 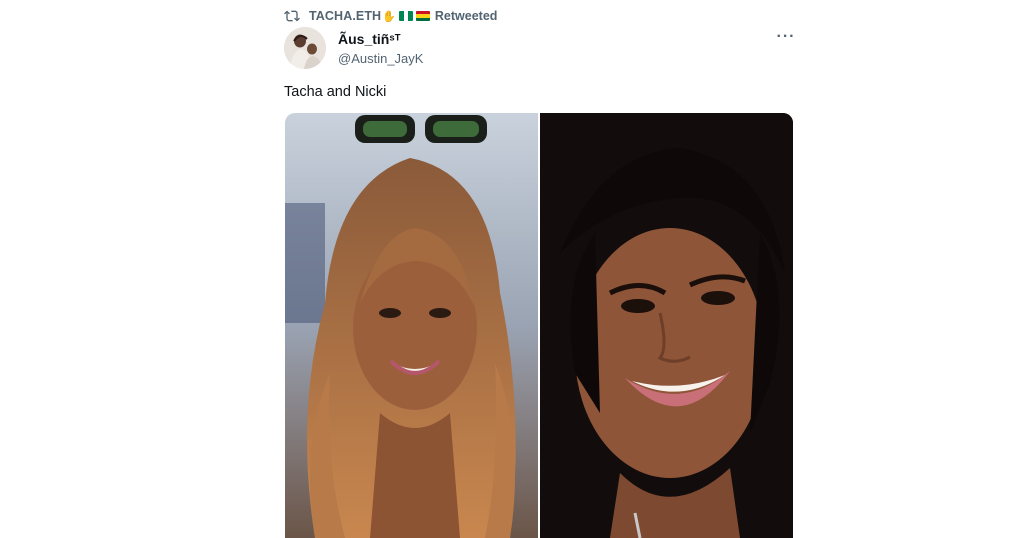 What do you see at coordinates (422, 16) in the screenshot?
I see `ghana-flag-icon` at bounding box center [422, 16].